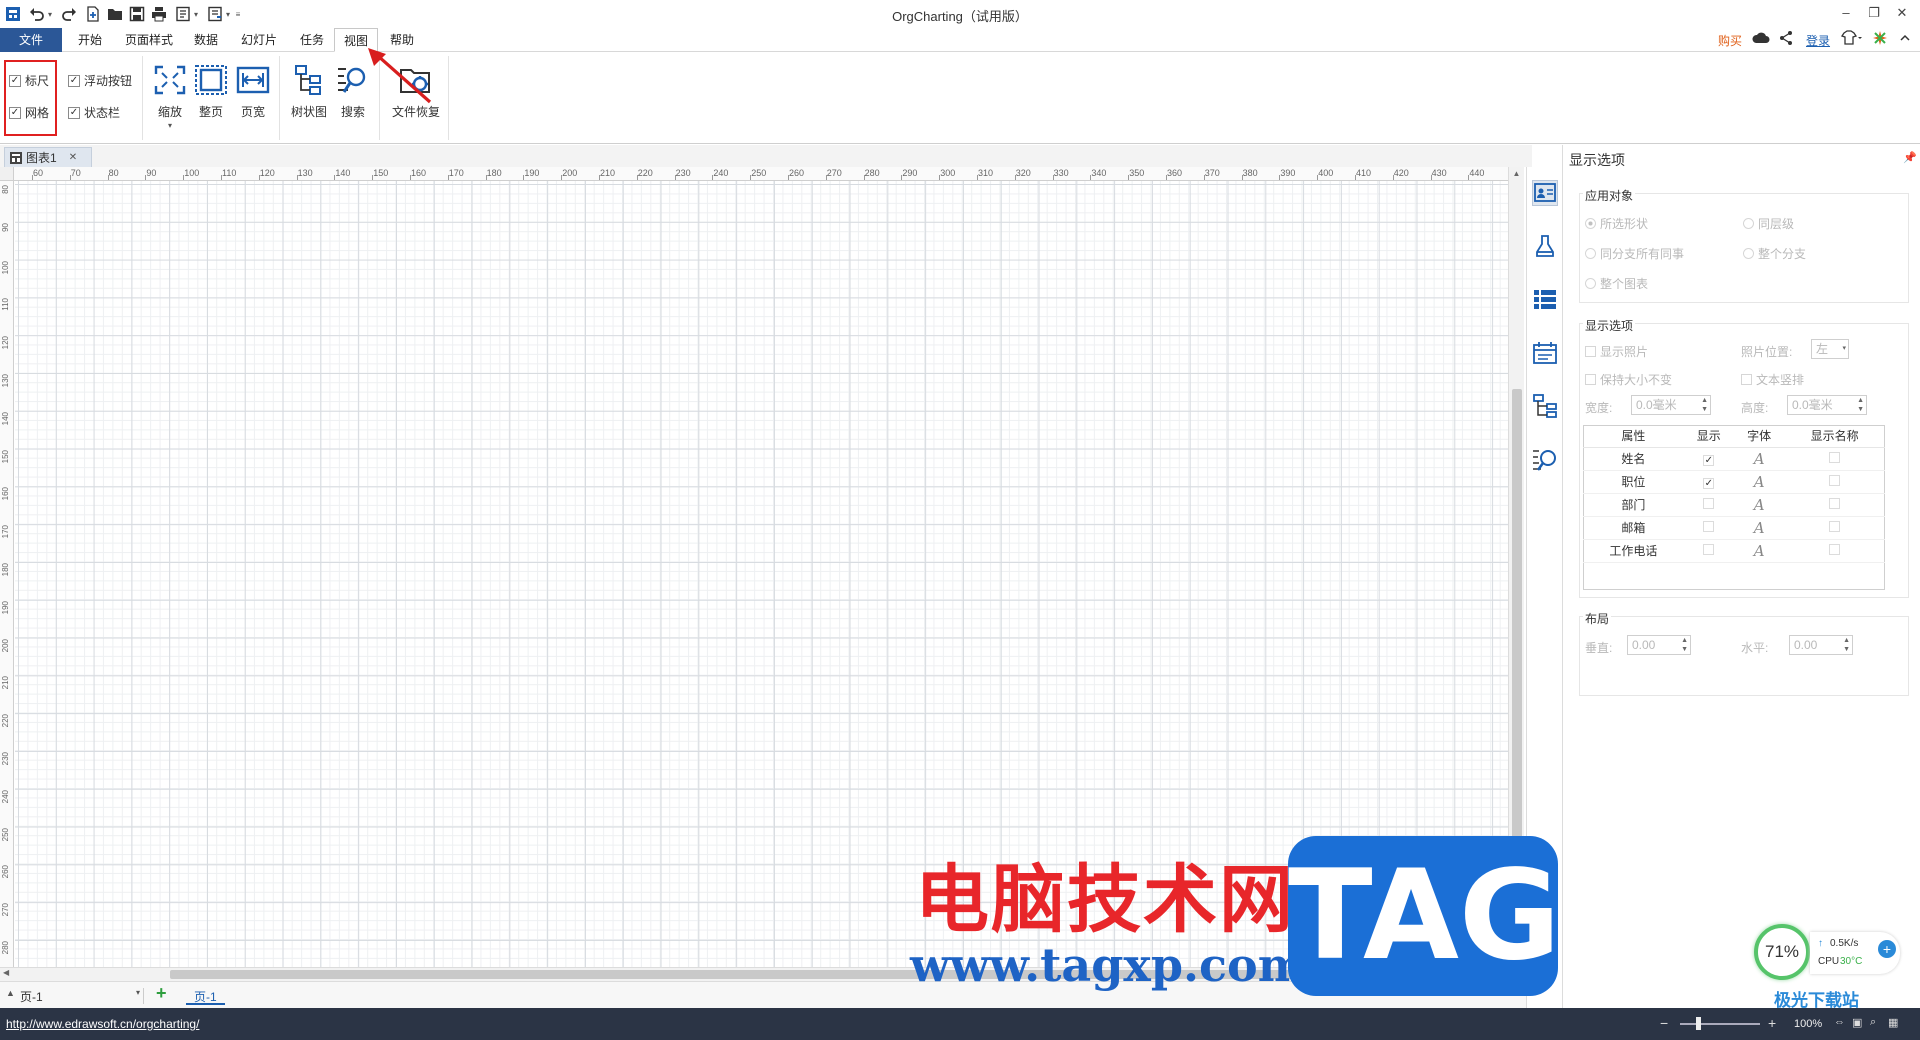  What do you see at coordinates (1698, 1023) in the screenshot?
I see `zoom-slider-handle` at bounding box center [1698, 1023].